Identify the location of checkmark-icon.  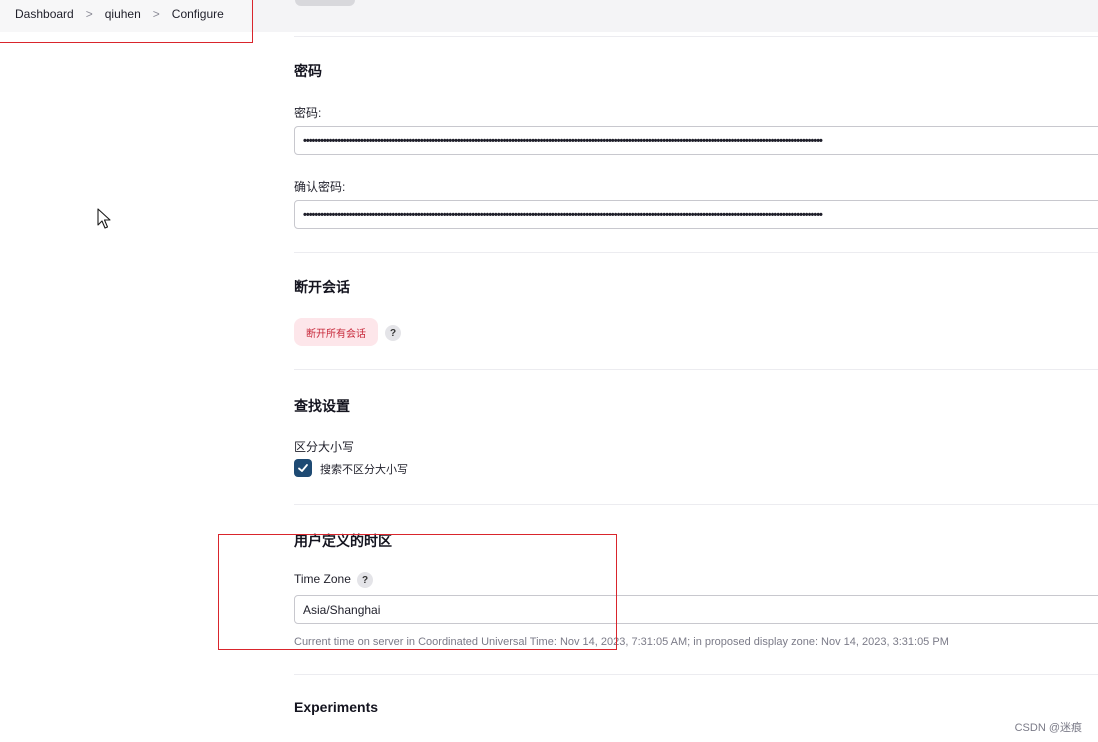
(303, 468).